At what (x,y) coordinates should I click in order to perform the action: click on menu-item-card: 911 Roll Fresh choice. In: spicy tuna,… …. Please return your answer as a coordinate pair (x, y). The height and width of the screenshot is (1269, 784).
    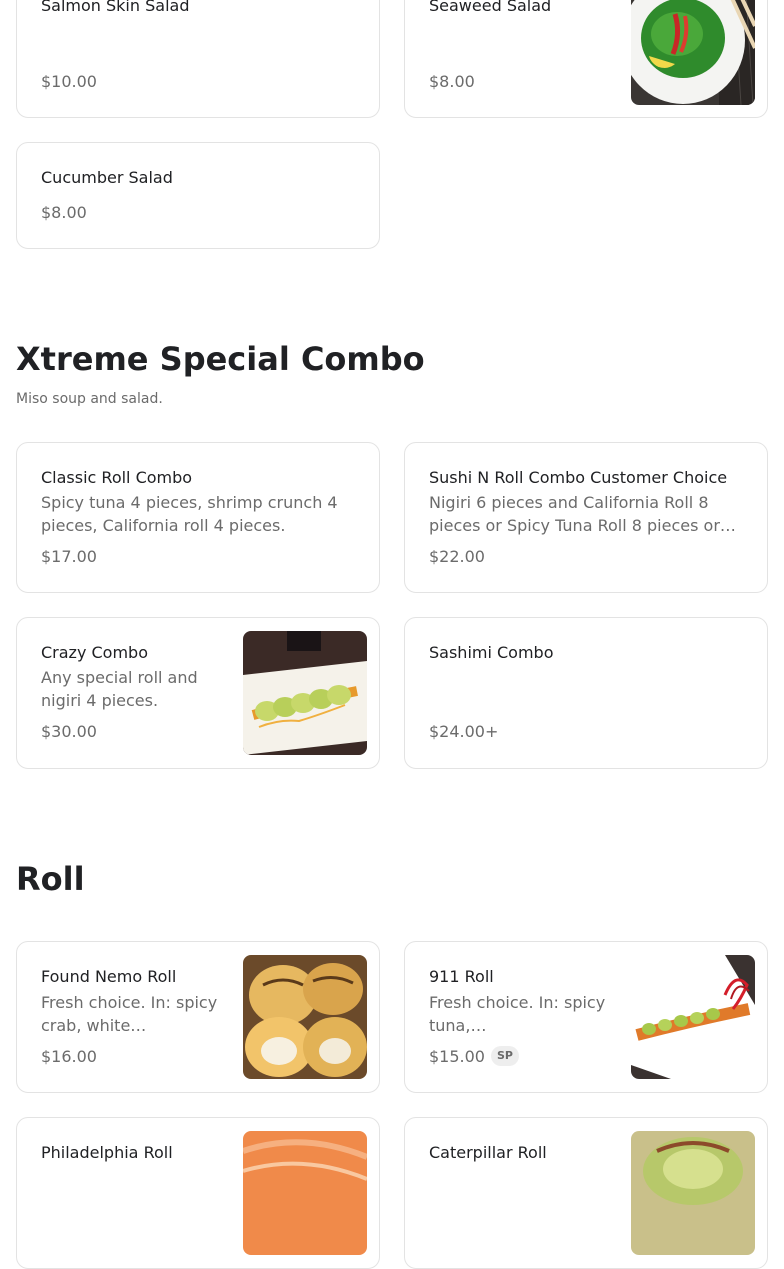
    Looking at the image, I should click on (586, 1017).